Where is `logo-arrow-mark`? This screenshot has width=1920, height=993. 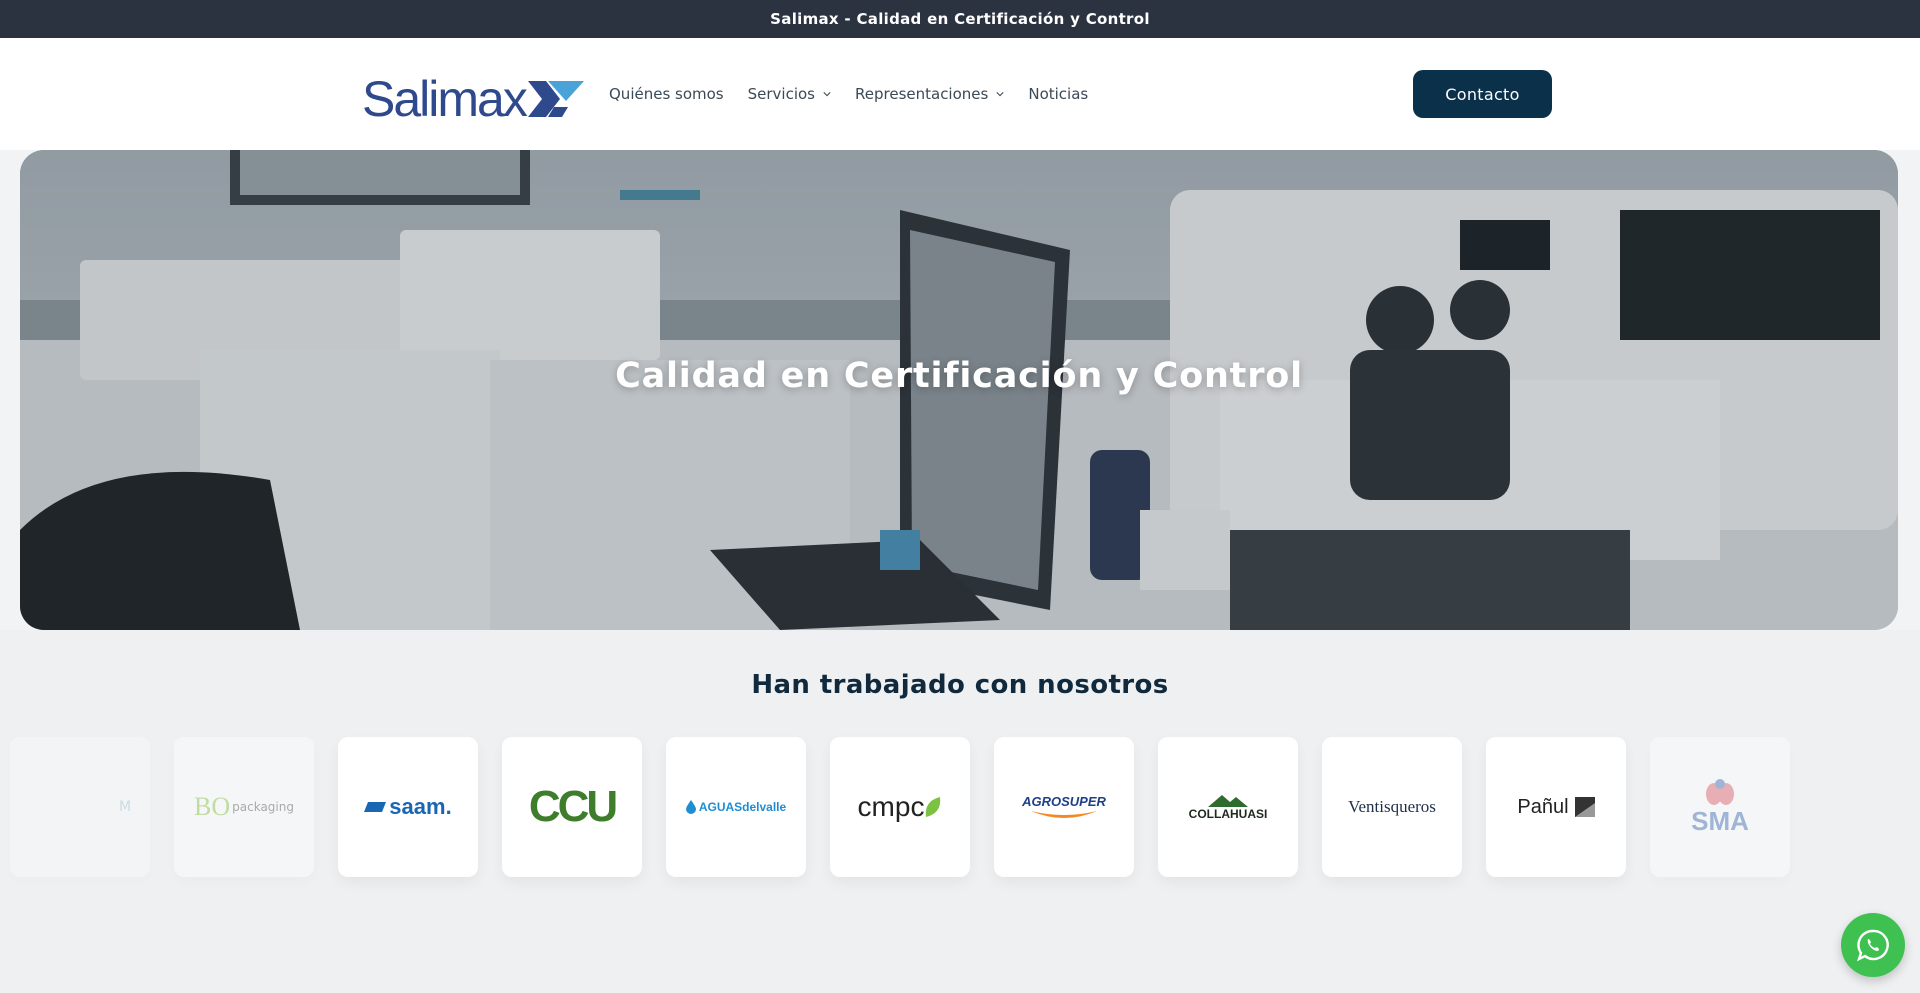
logo-arrow-mark is located at coordinates (555, 99).